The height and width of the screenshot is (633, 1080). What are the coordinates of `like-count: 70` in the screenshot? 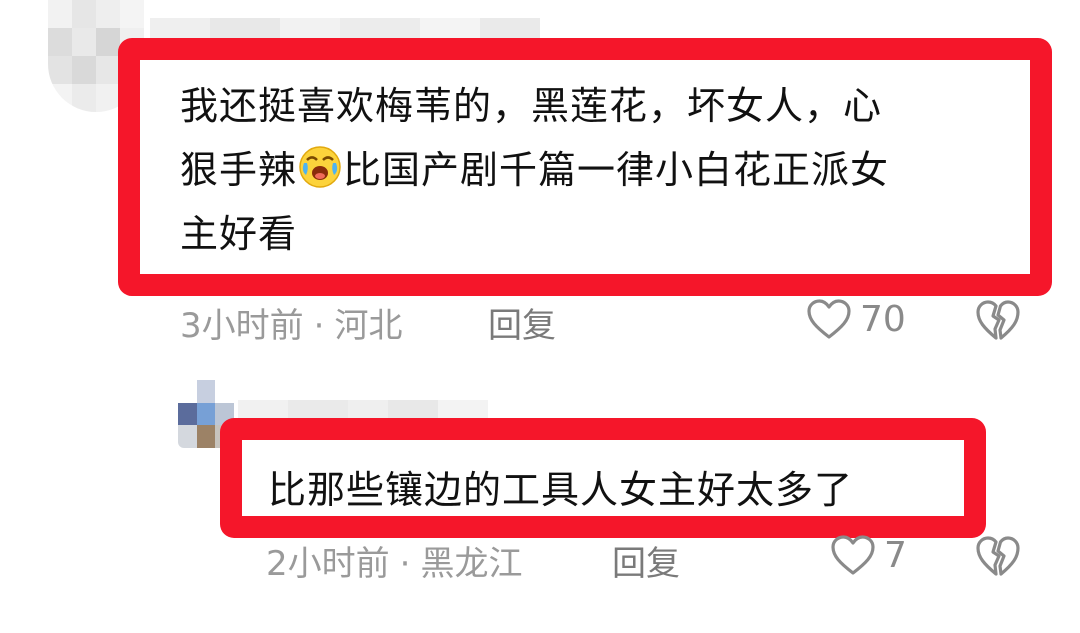 It's located at (883, 319).